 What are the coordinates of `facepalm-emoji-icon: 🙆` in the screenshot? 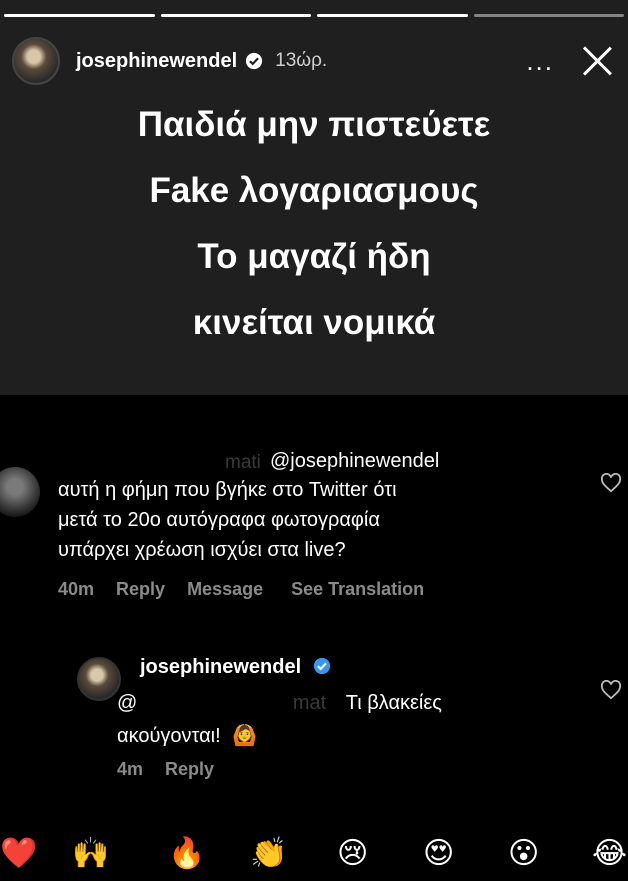 It's located at (245, 736).